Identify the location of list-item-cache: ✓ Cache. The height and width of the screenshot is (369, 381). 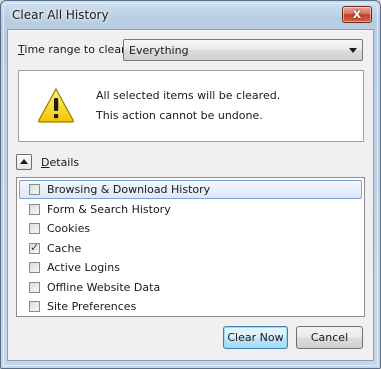
(190, 248).